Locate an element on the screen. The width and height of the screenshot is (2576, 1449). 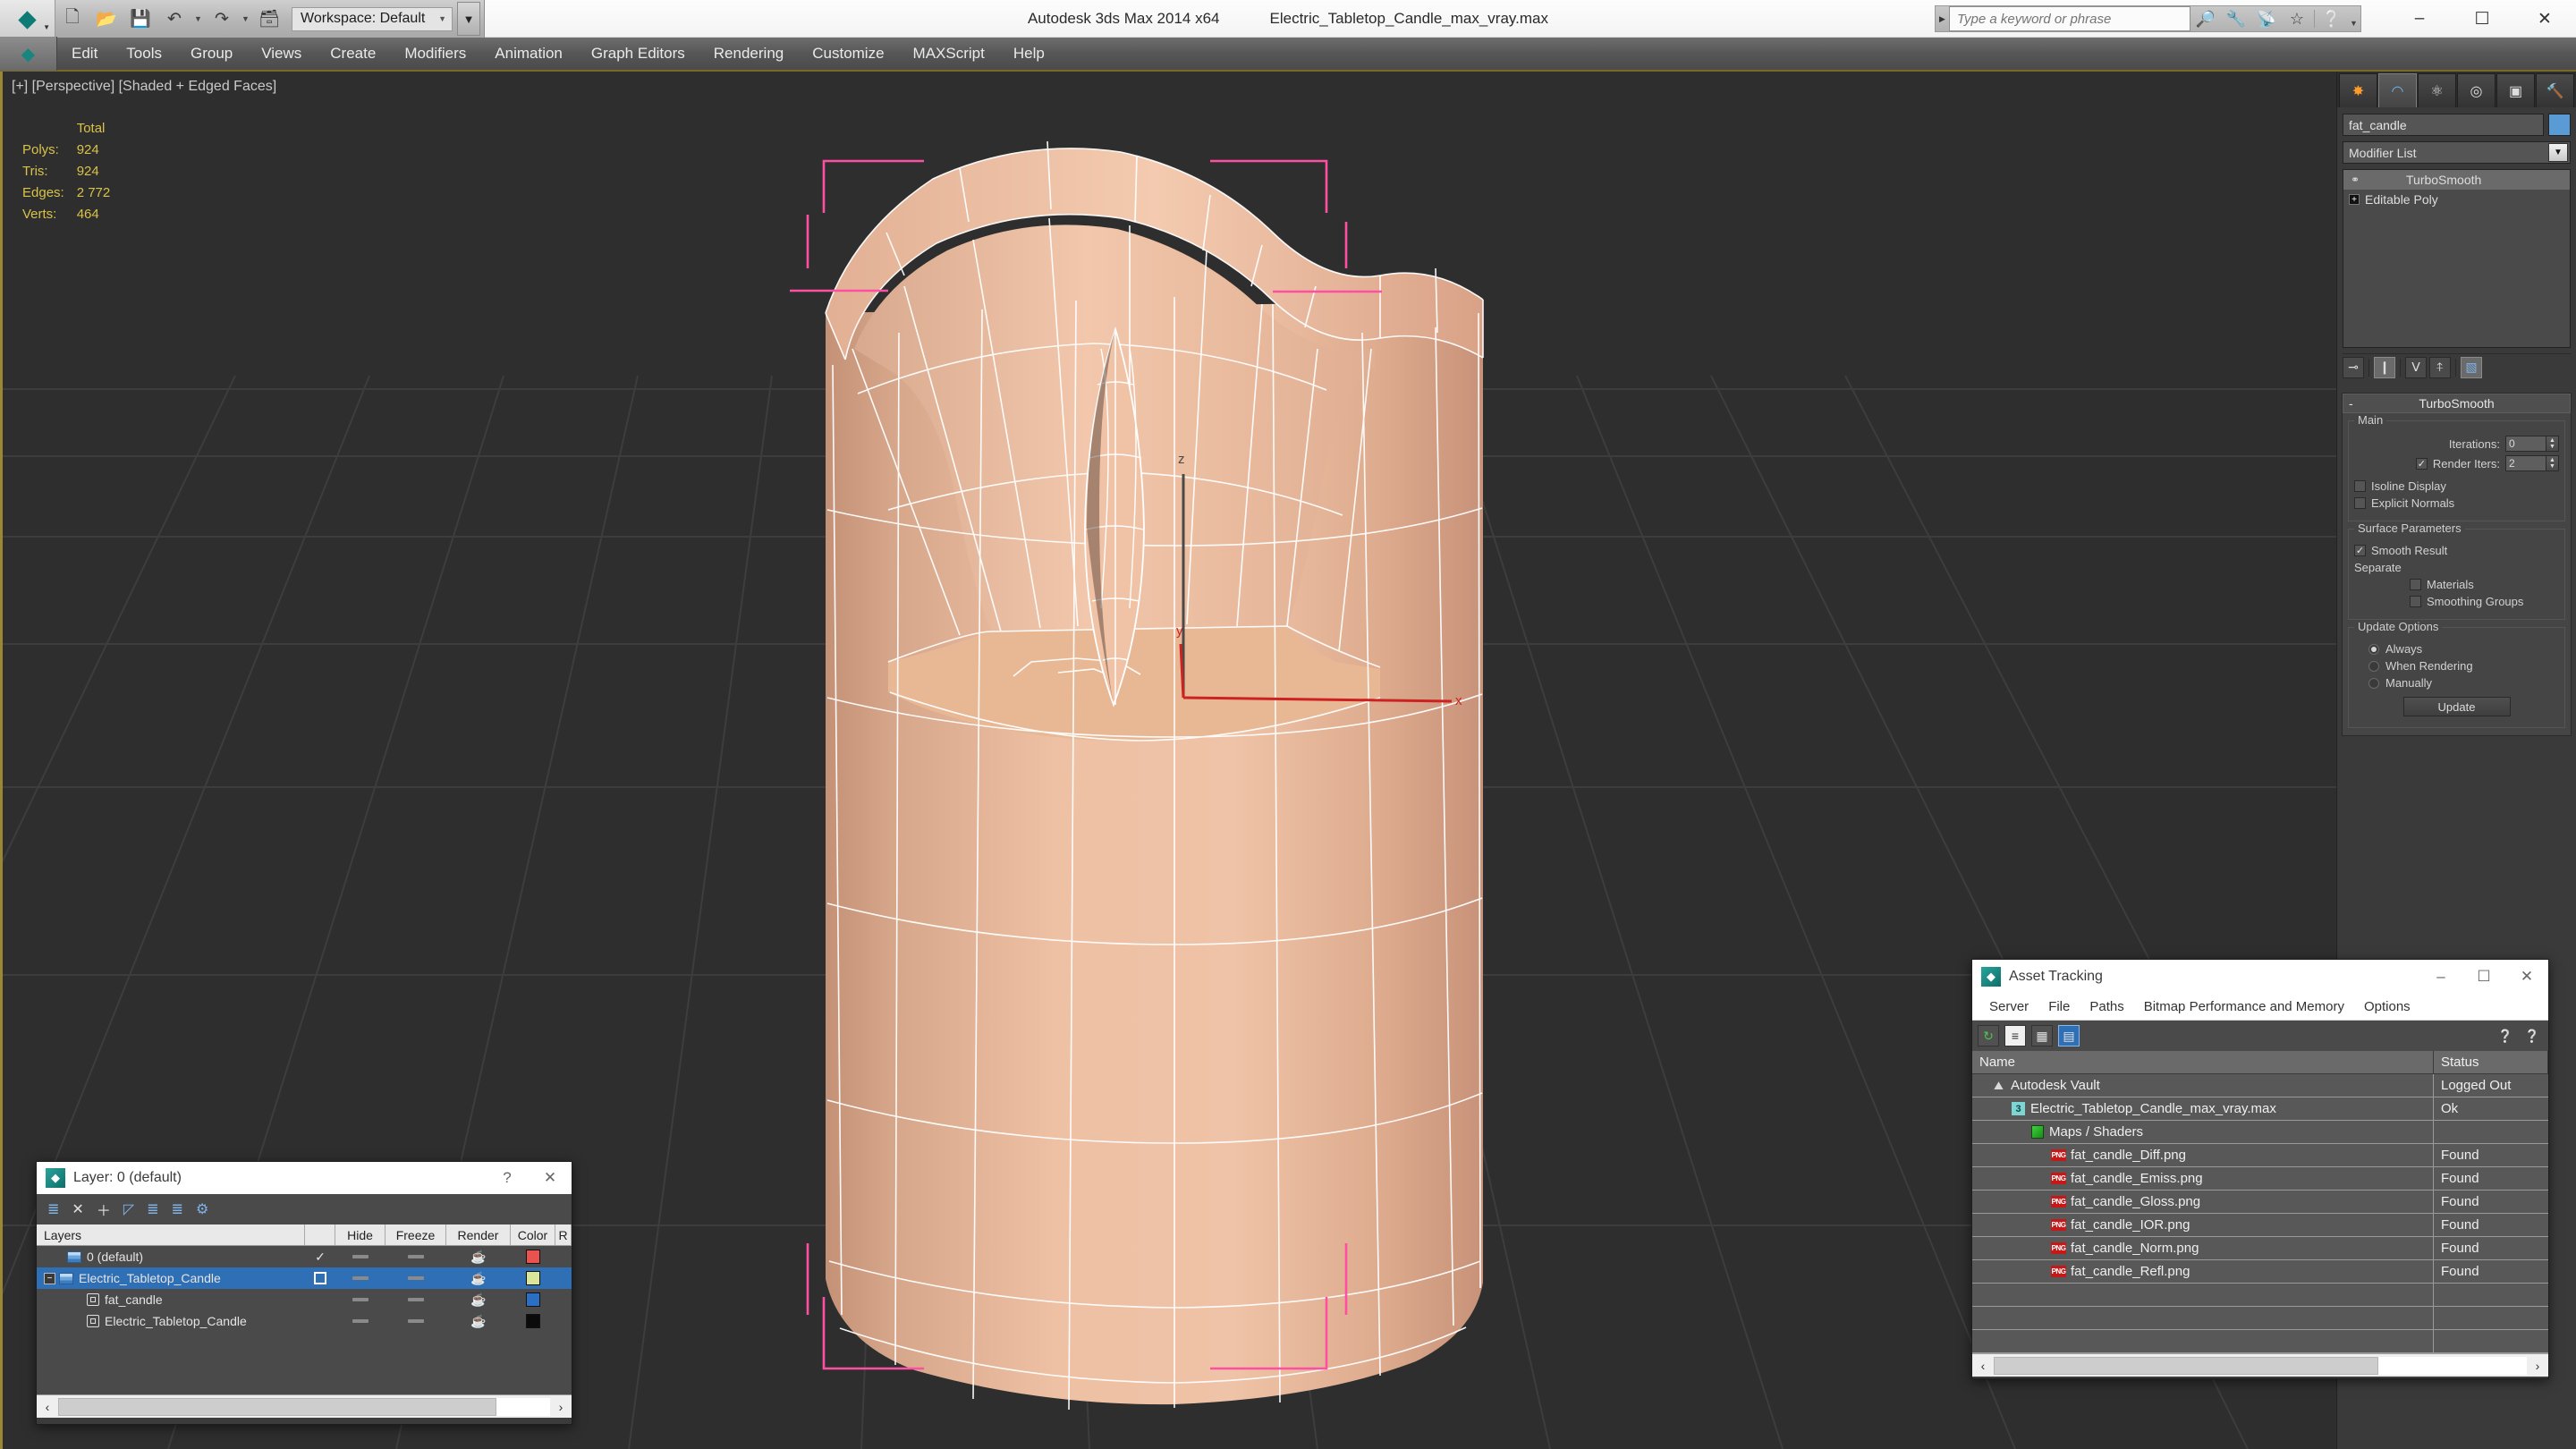
help-dropdown-icon: ▼ is located at coordinates (2353, 23).